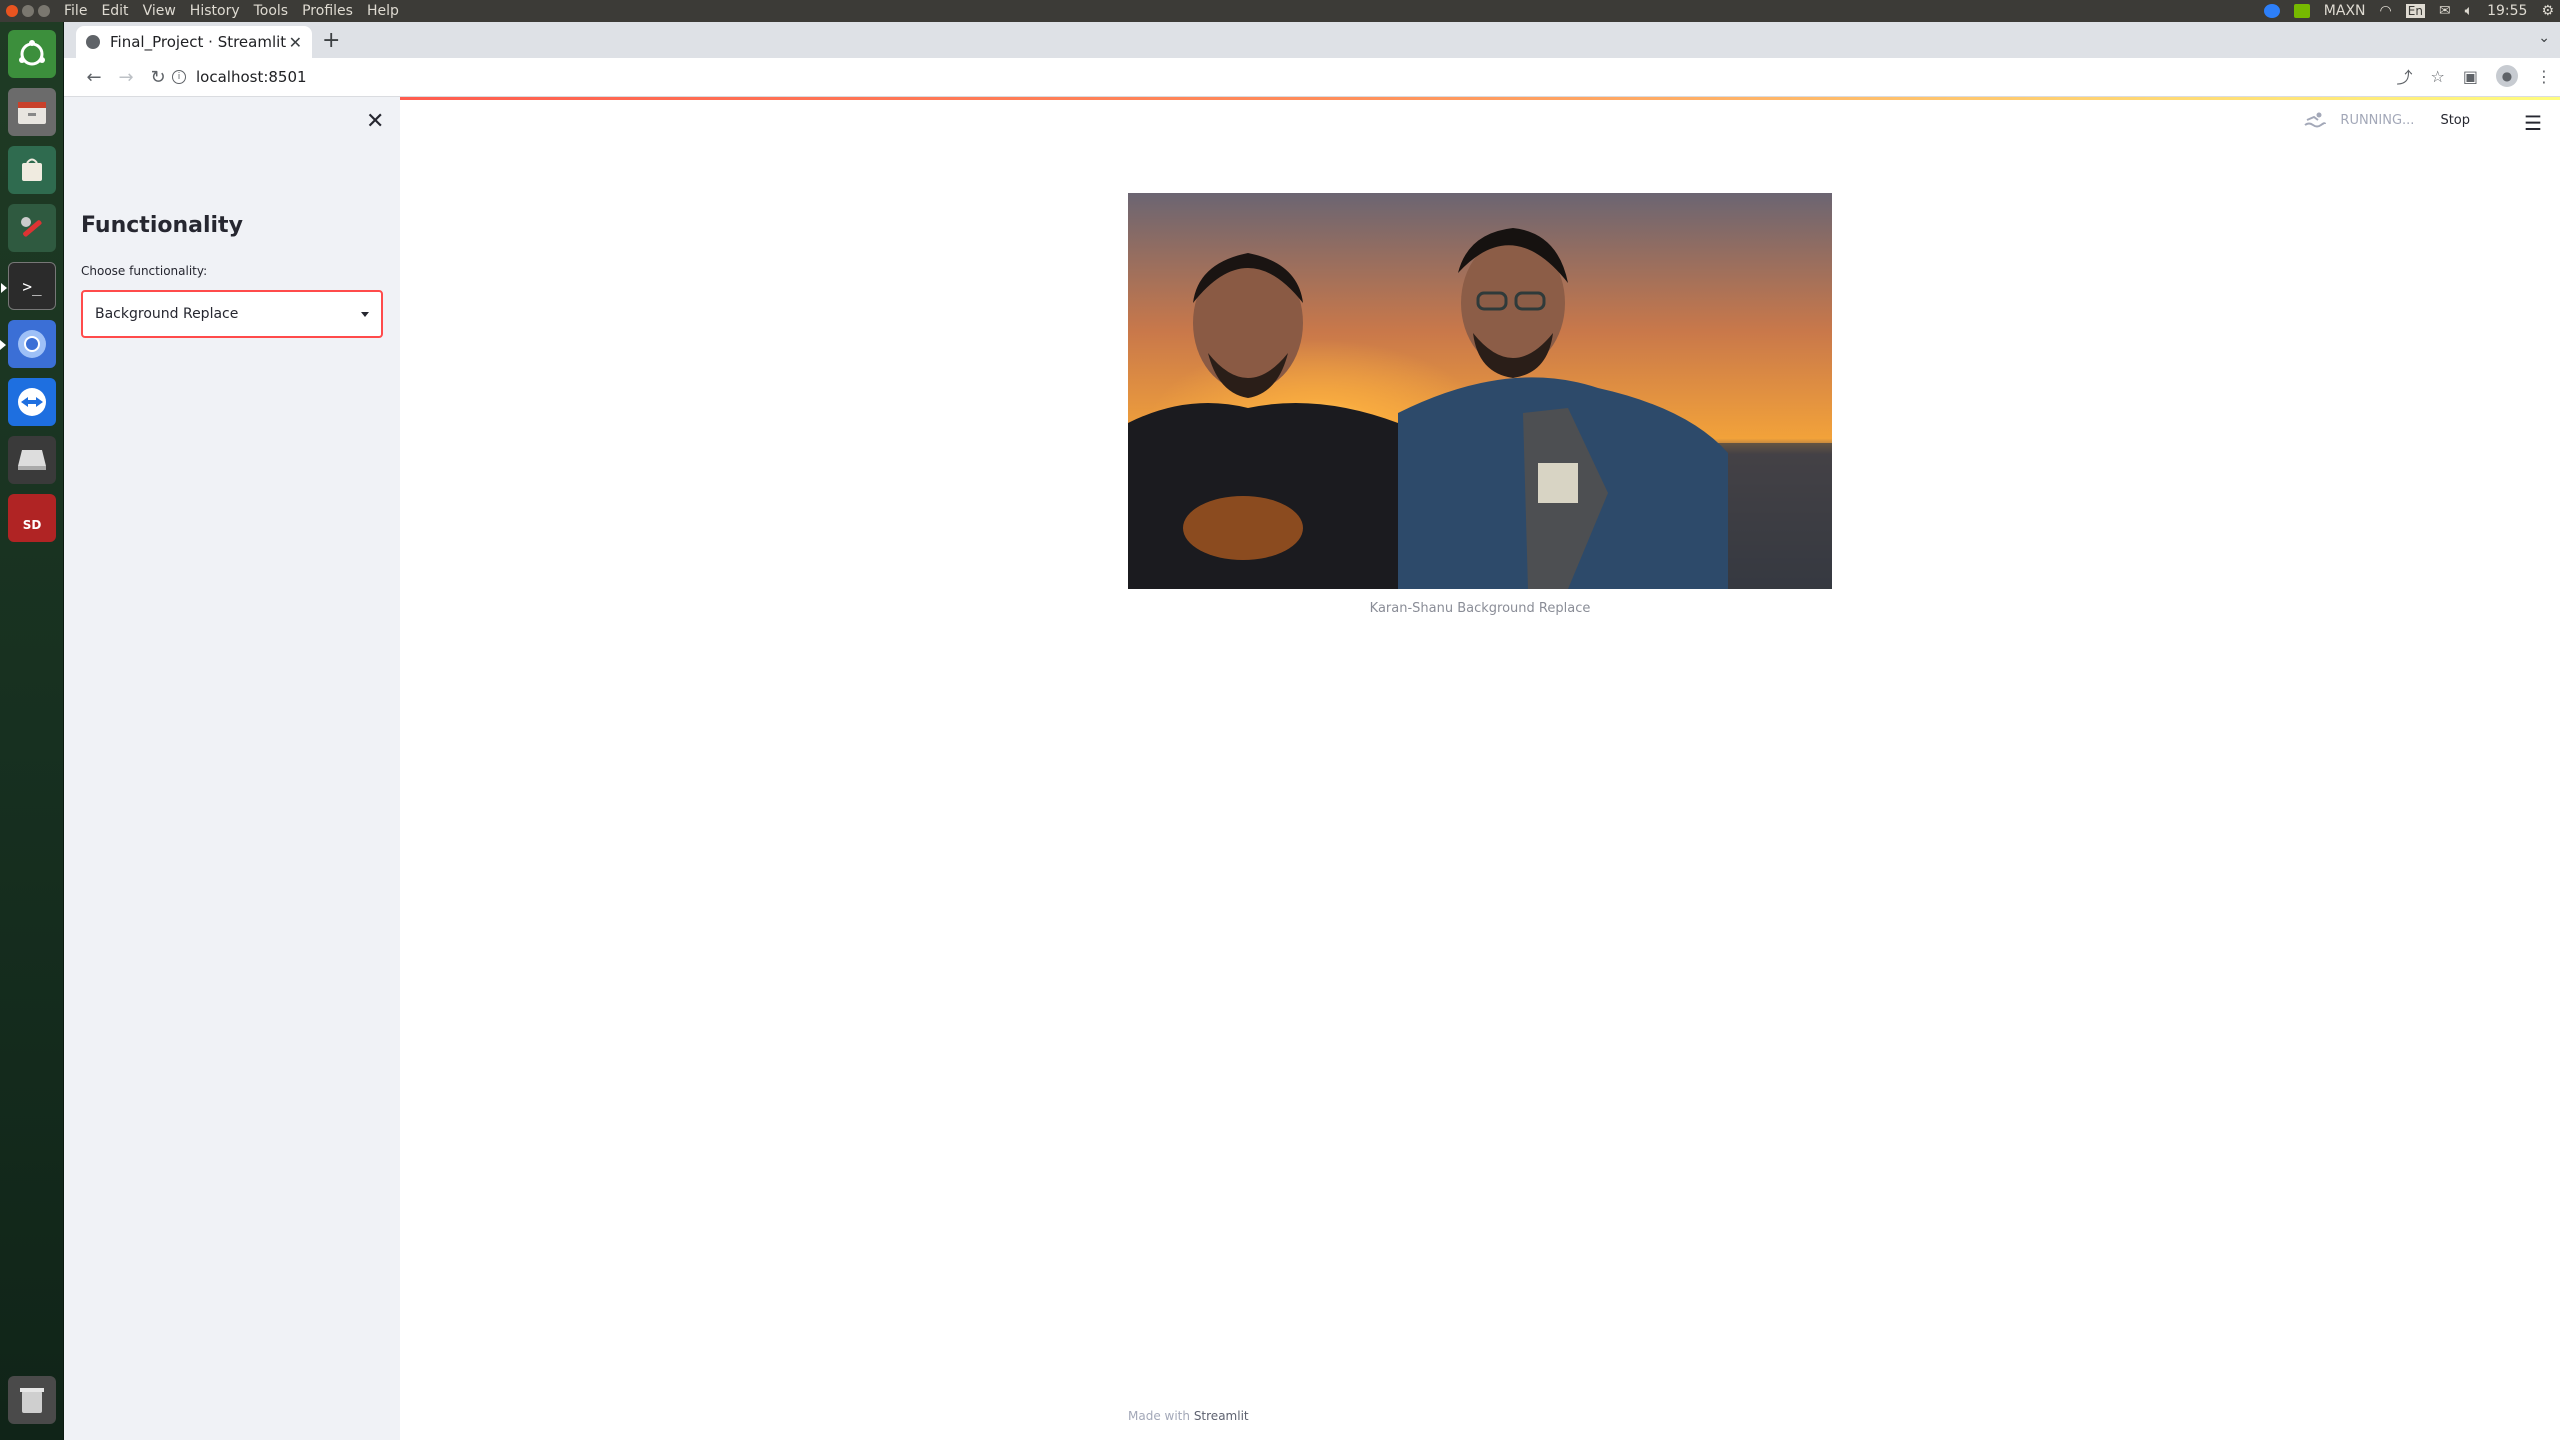  Describe the element at coordinates (159, 11) in the screenshot. I see `menu-view: View` at that location.